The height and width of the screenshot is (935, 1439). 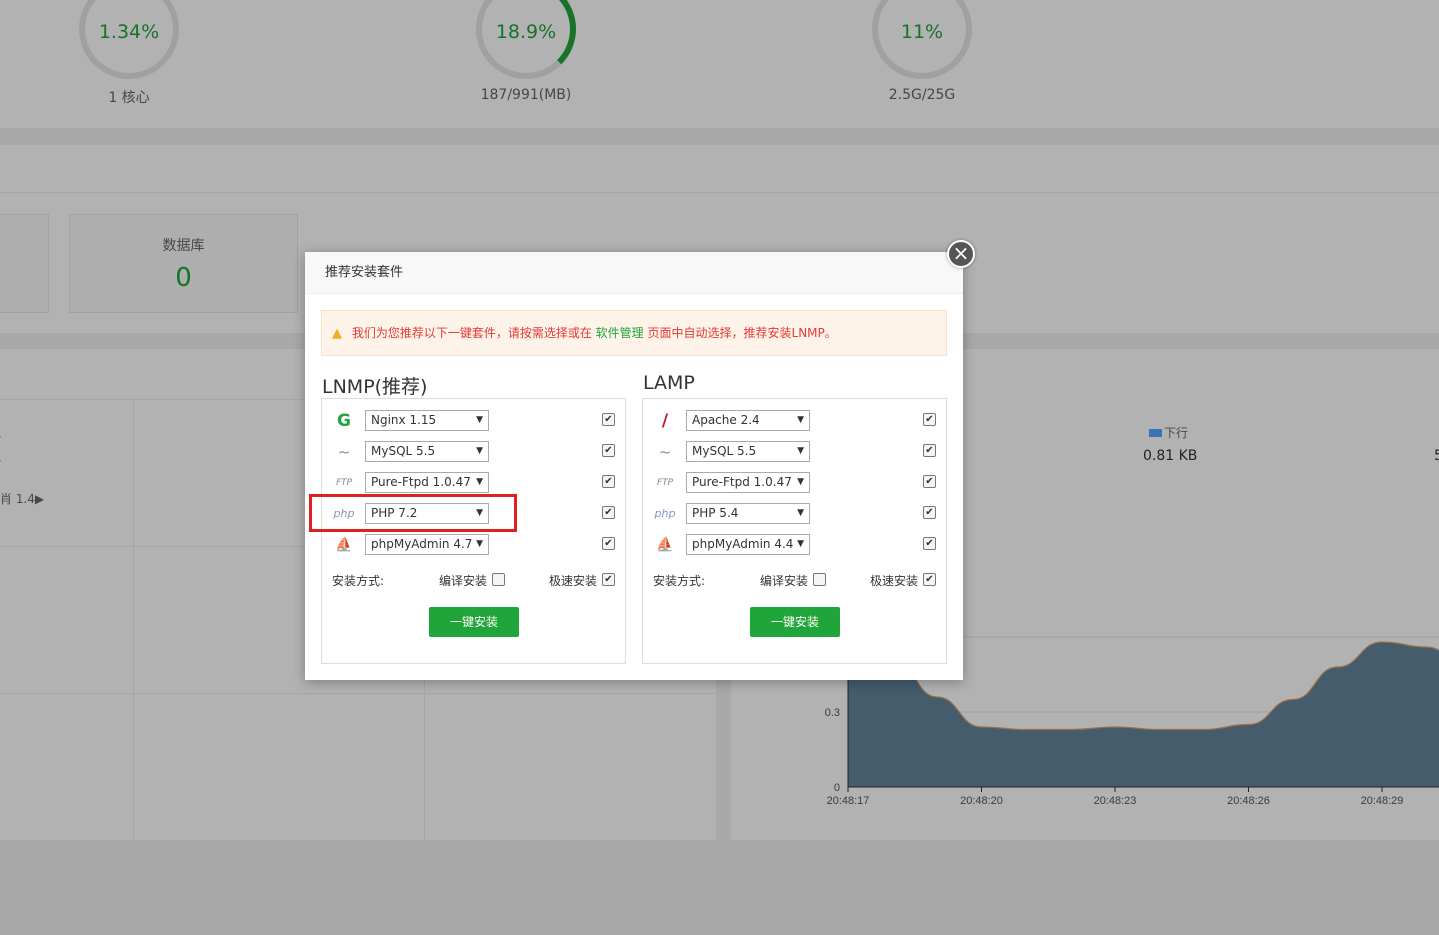 What do you see at coordinates (748, 513) in the screenshot?
I see `php-version-select: PHP 5.4 ▼` at bounding box center [748, 513].